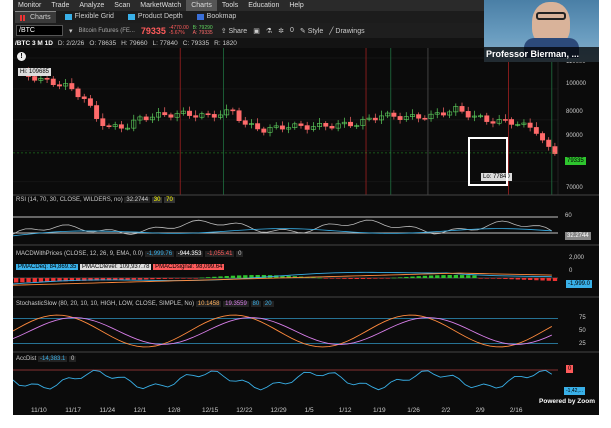  Describe the element at coordinates (234, 31) in the screenshot. I see `share-button: ⇪ Share` at that location.